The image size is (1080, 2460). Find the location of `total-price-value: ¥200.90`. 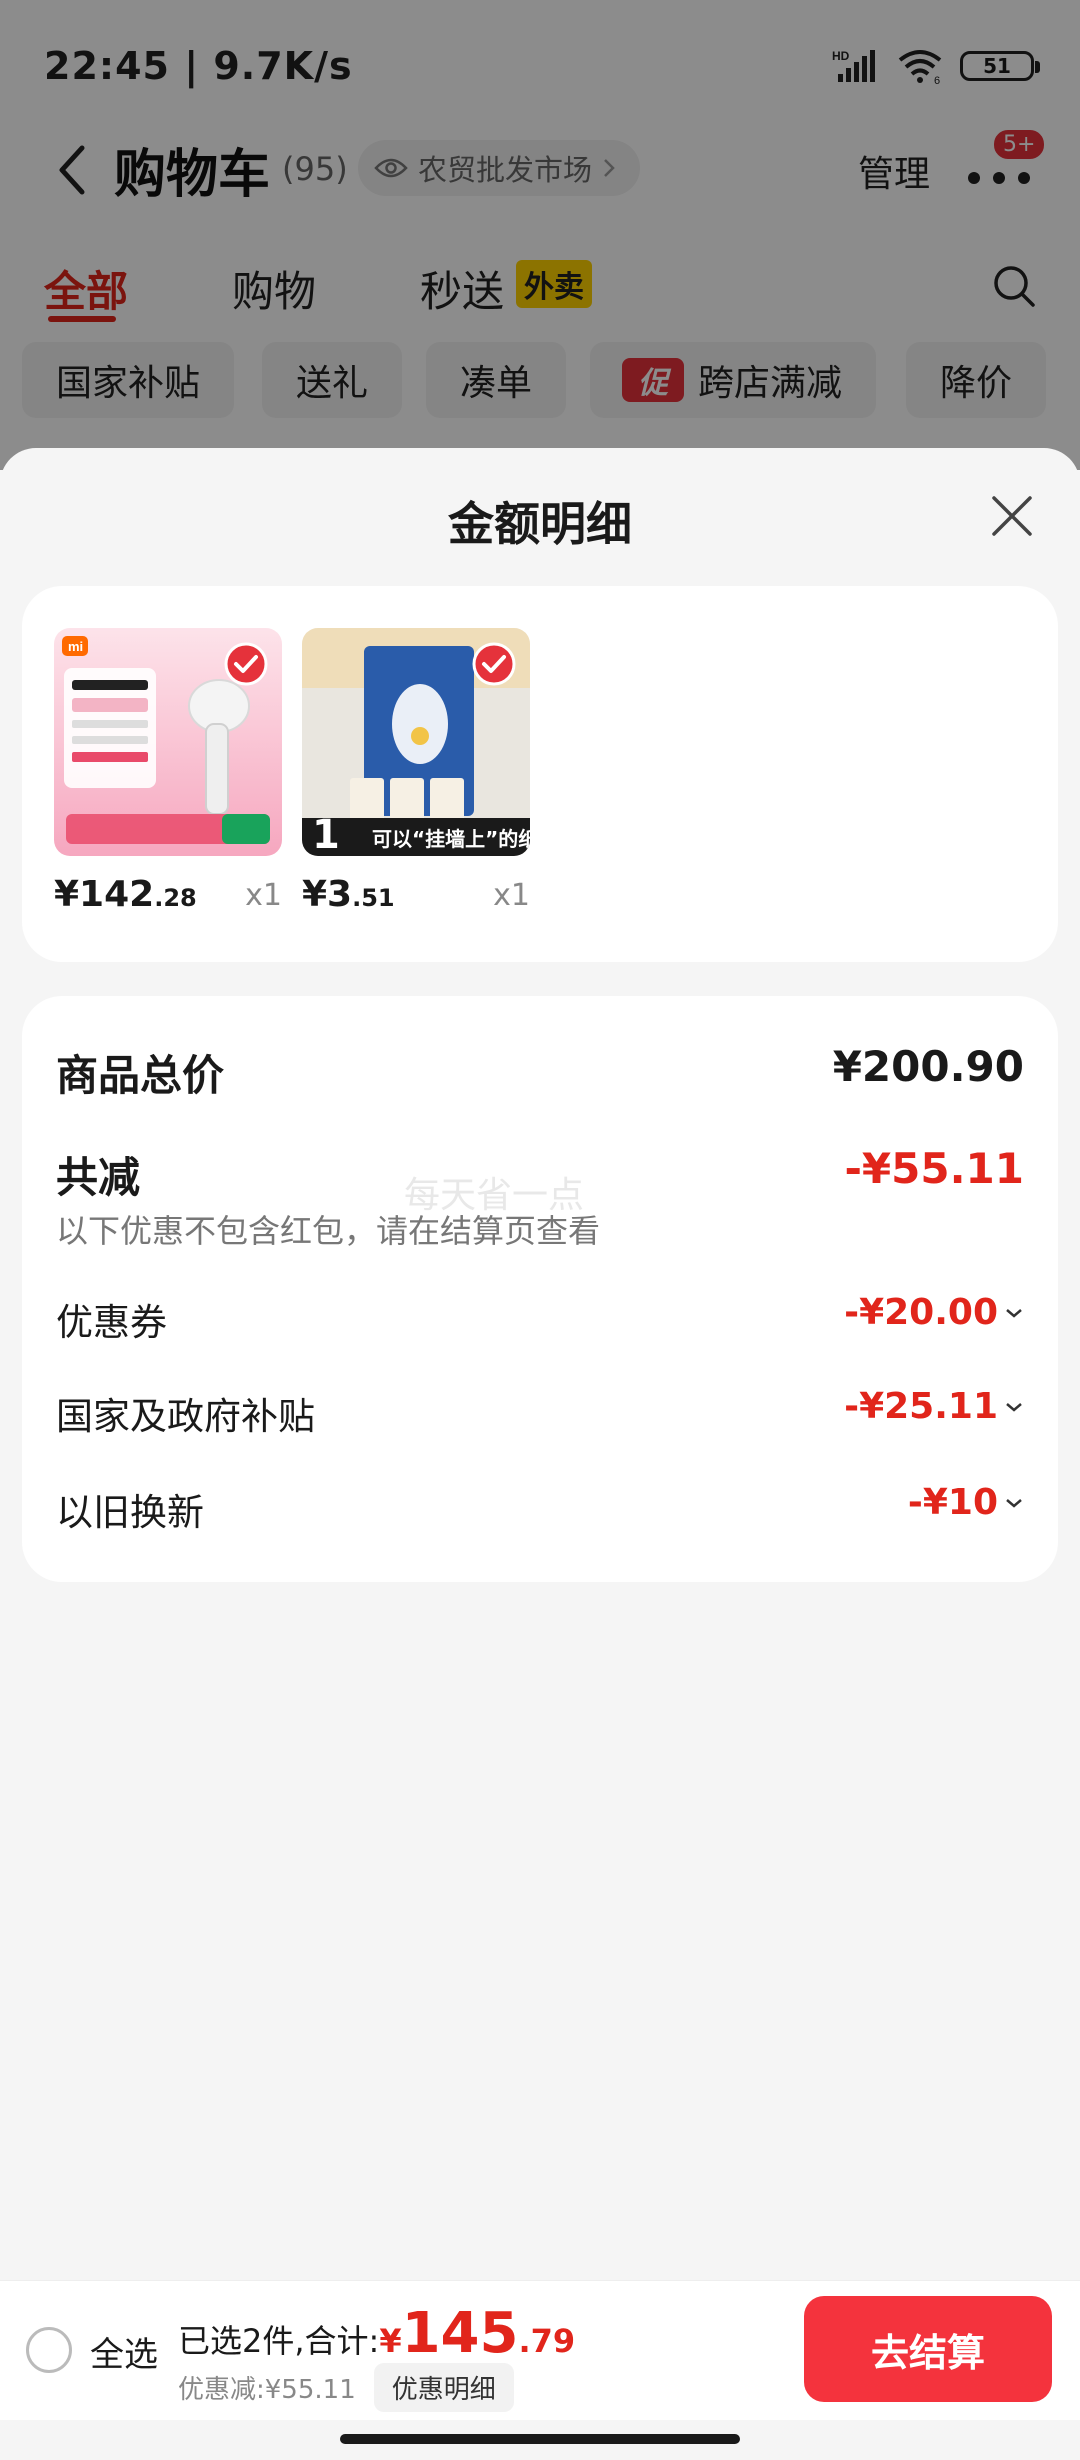

total-price-value: ¥200.90 is located at coordinates (928, 1066).